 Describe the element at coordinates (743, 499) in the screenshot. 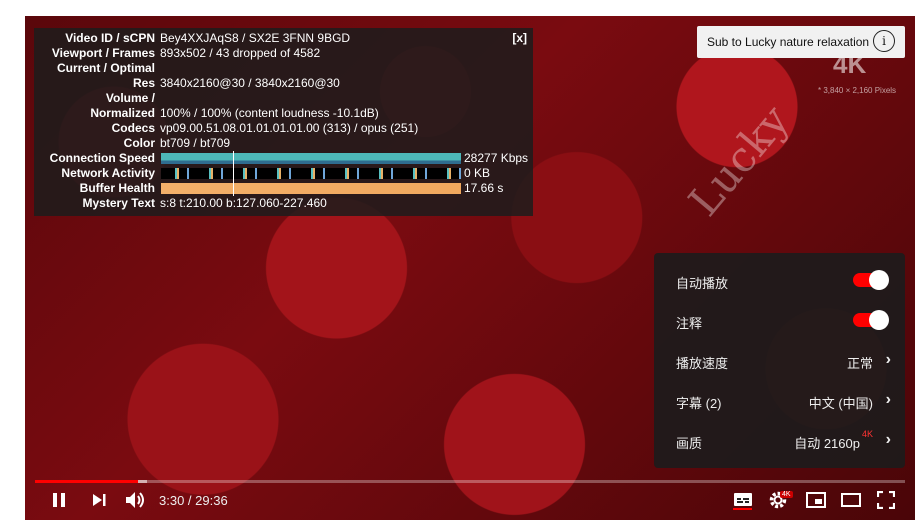

I see `subtitles-icon` at that location.